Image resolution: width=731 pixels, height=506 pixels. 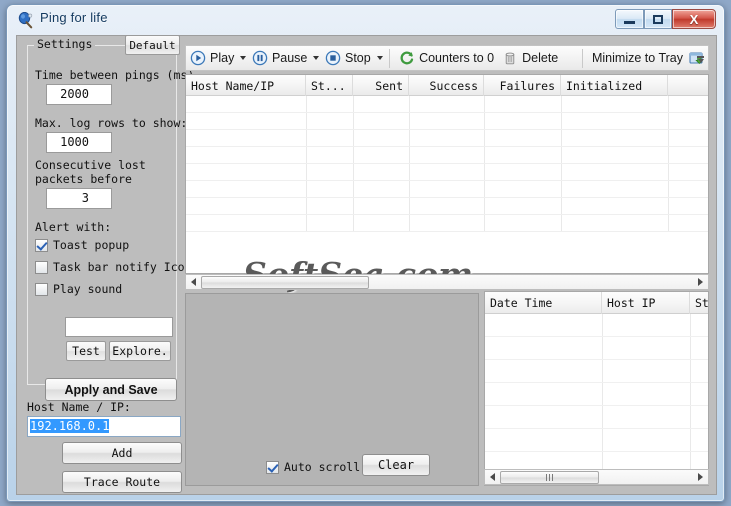 I want to click on events-grid: Date Time Host IP Stat, so click(x=596, y=388).